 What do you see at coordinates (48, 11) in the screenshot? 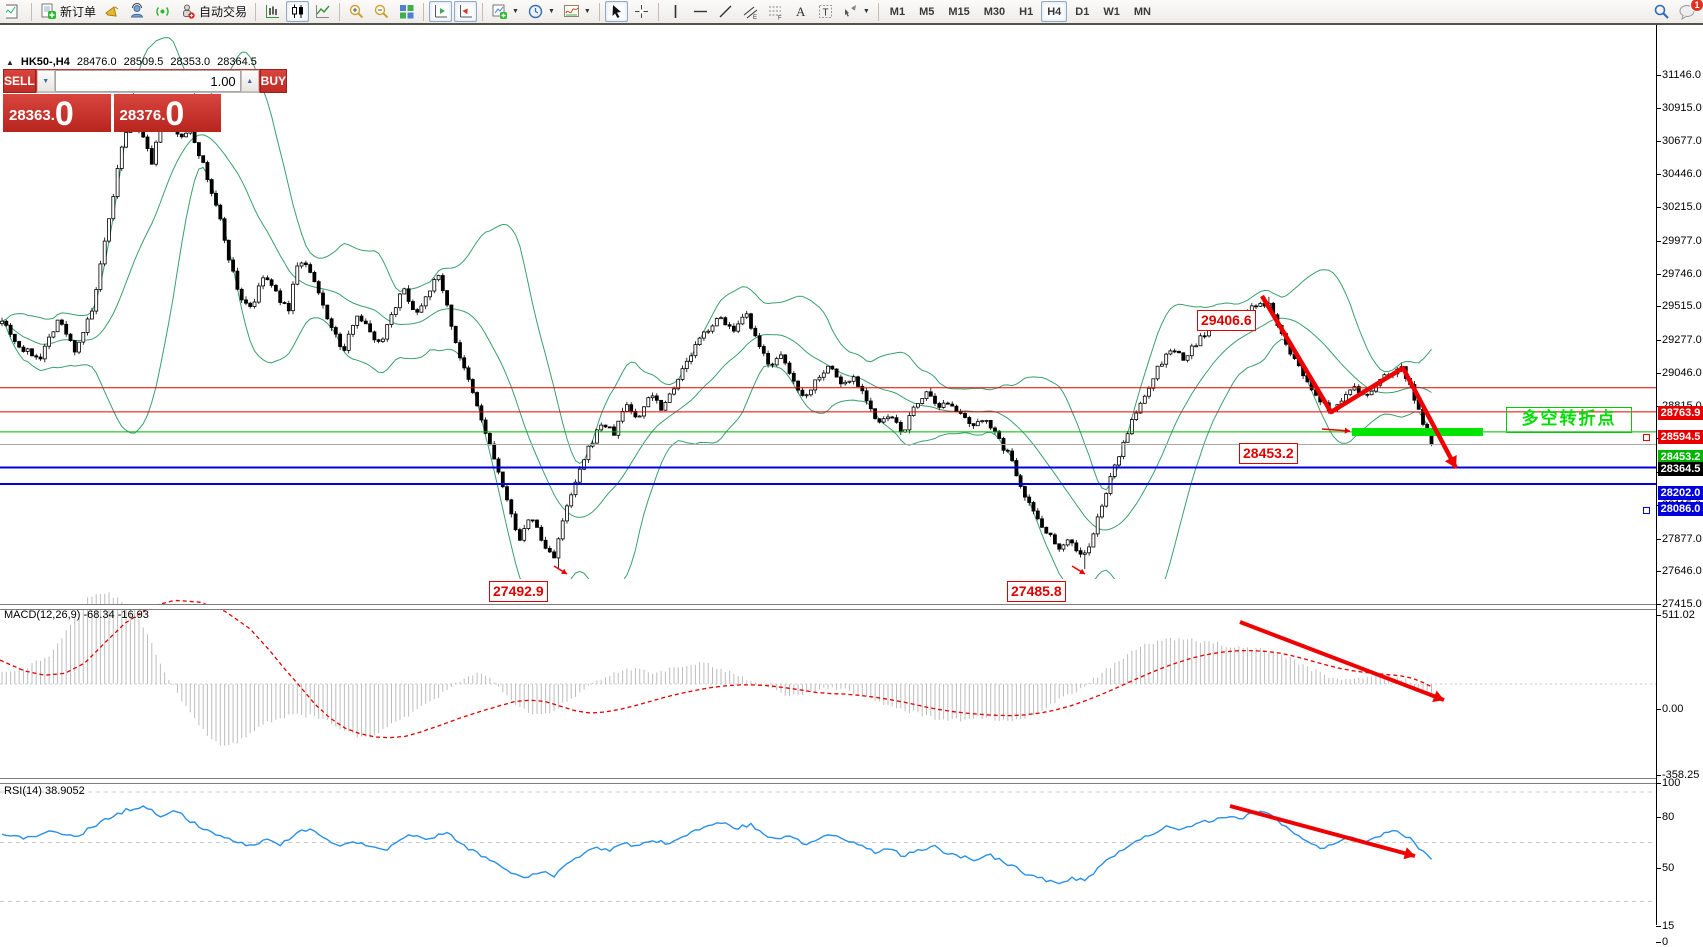
I see `newdoc-icon` at bounding box center [48, 11].